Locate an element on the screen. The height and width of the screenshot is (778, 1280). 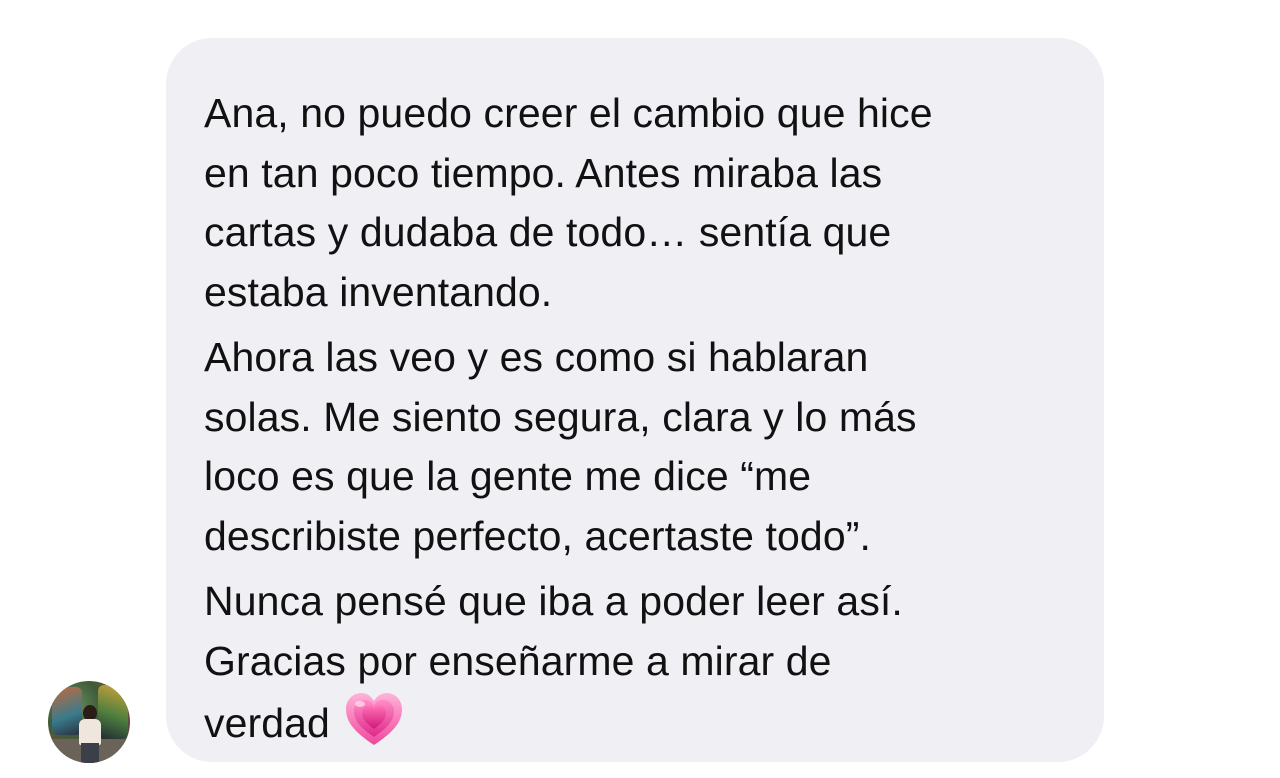
message-line: describiste perfecto, acertaste todo”. is located at coordinates (537, 535).